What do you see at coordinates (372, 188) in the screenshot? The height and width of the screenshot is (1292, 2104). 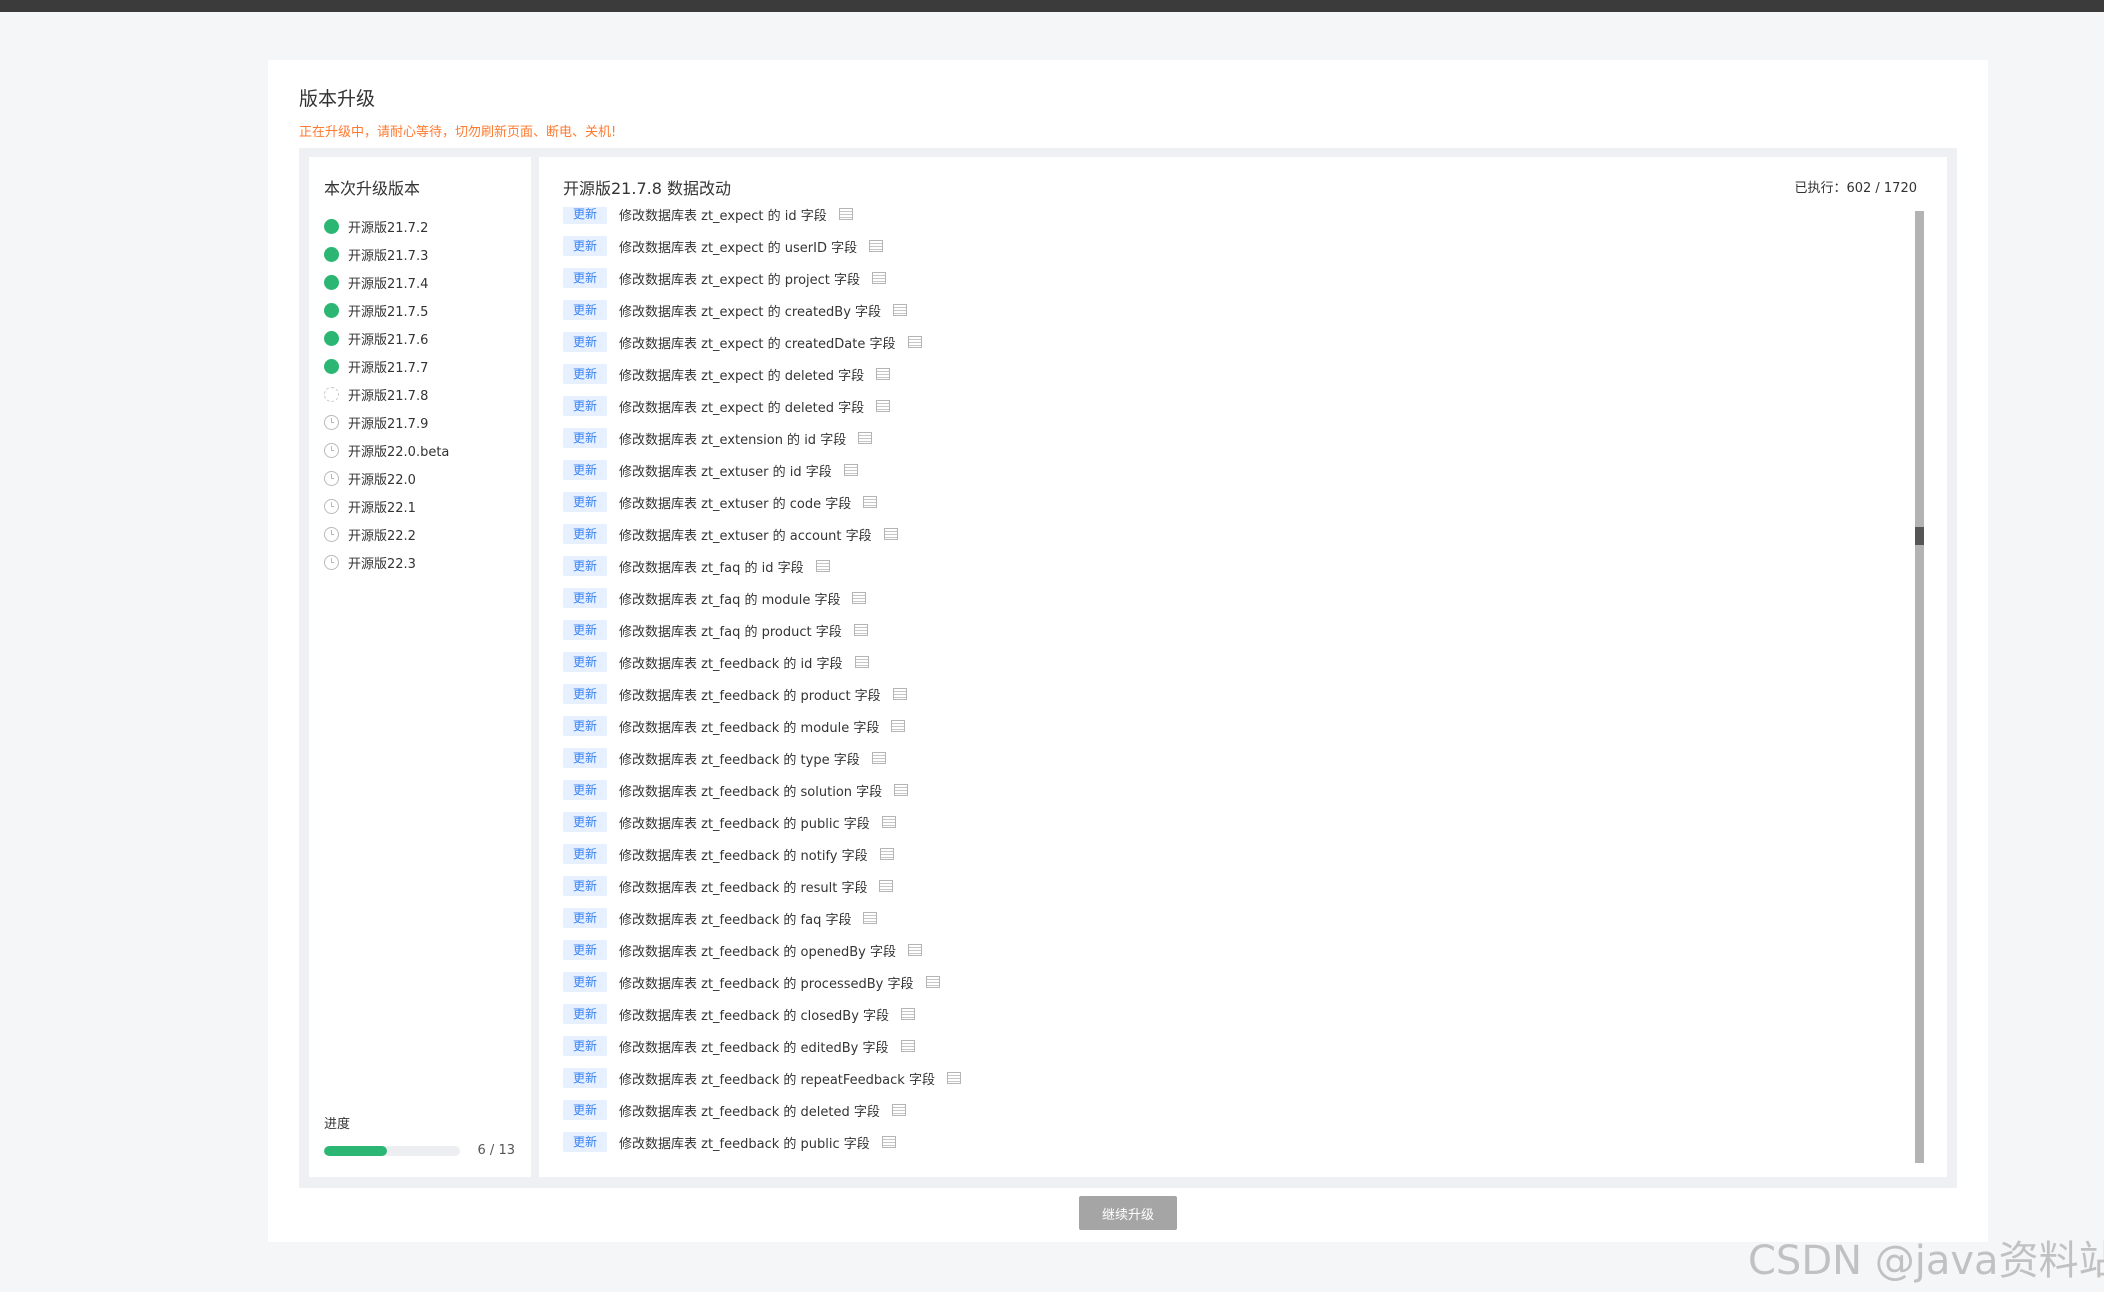 I see `version-sidebar-title: 本次升级版本` at bounding box center [372, 188].